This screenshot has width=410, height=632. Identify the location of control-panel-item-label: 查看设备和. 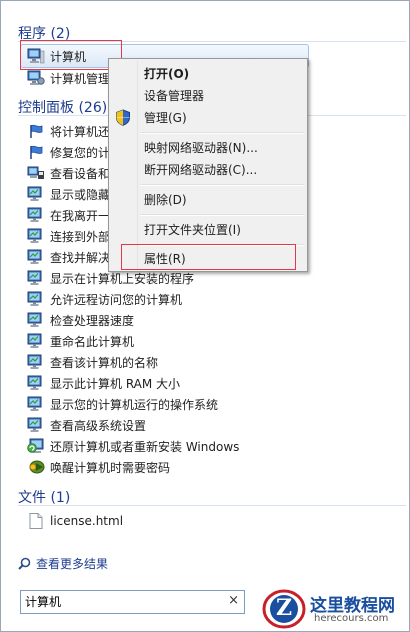
(80, 173).